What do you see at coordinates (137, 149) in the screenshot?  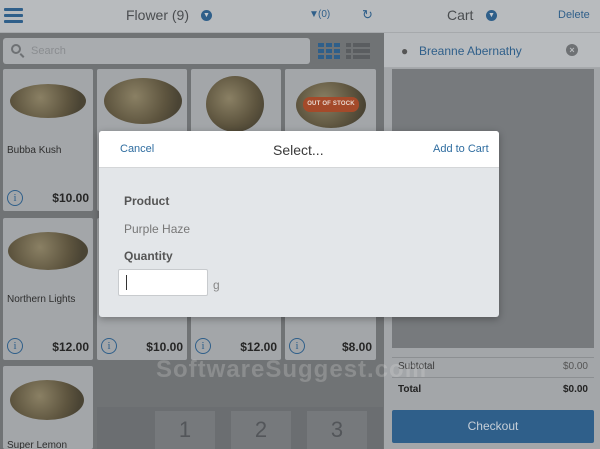 I see `cancel-button: Cancel` at bounding box center [137, 149].